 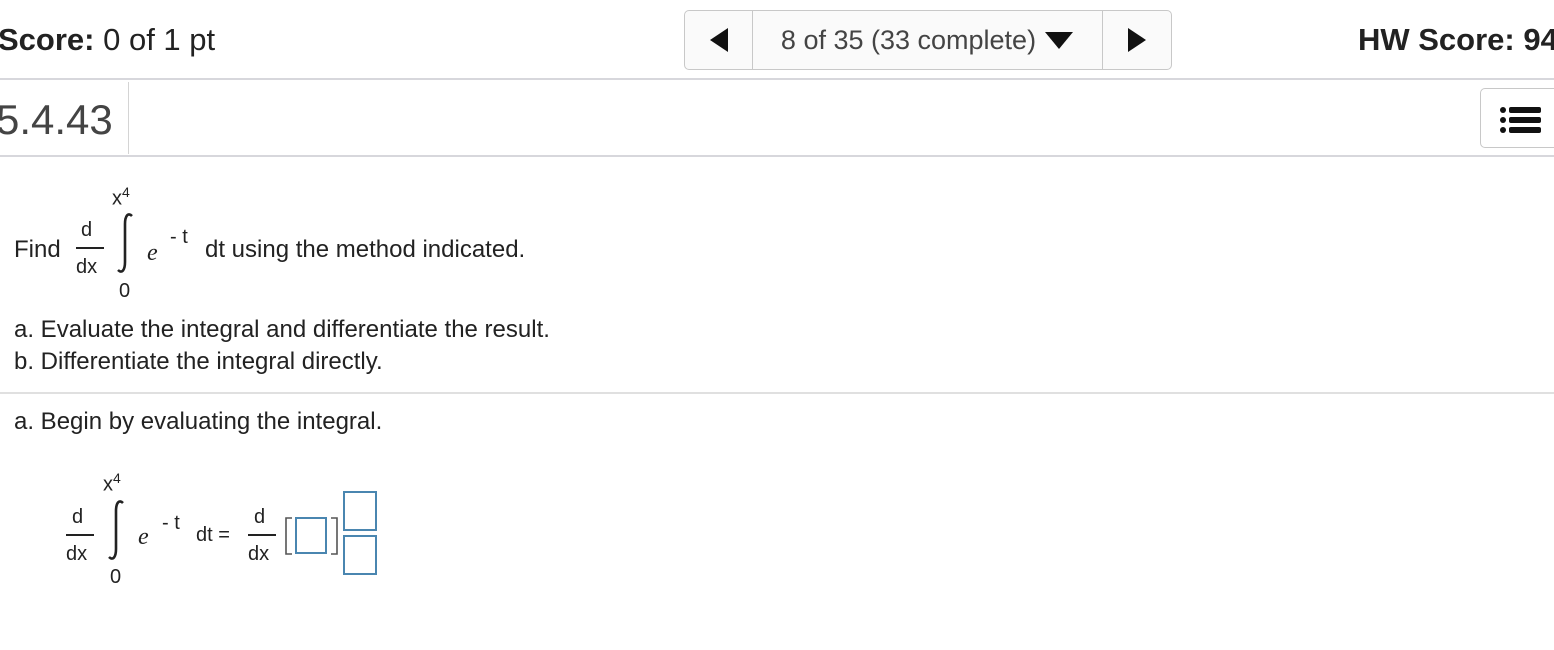 I want to click on step-derivative-fraction-bar, so click(x=80, y=535).